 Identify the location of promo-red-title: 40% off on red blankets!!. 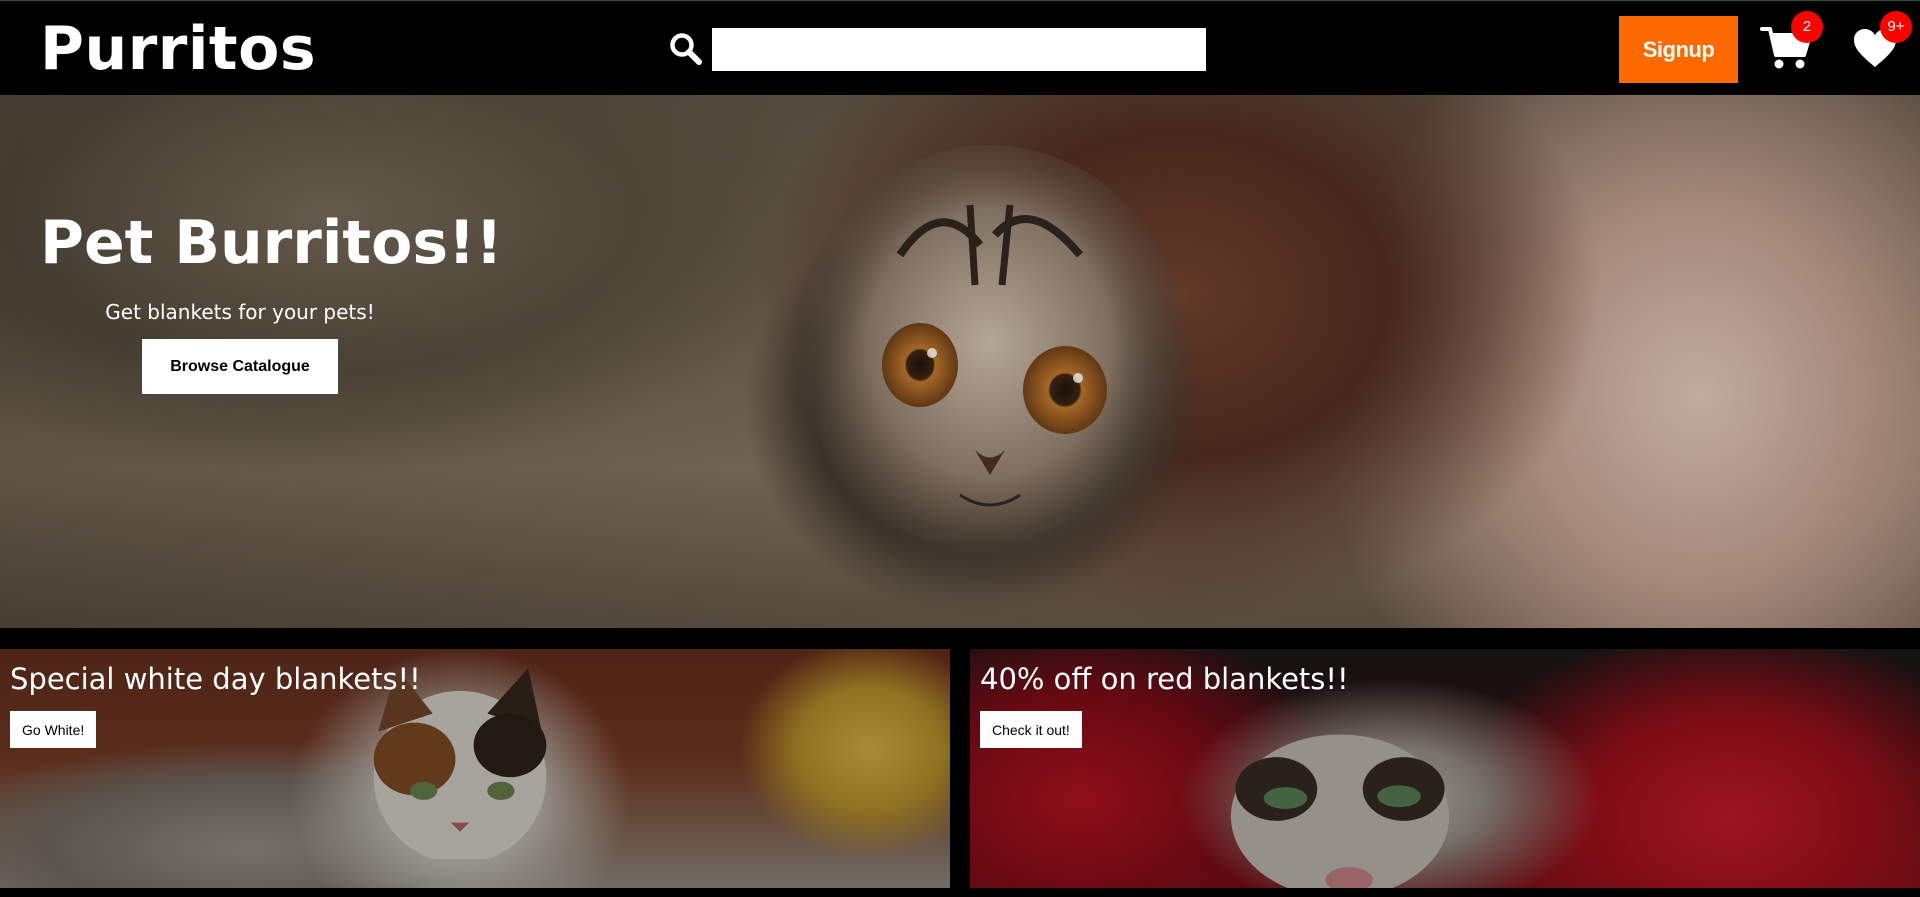
(1164, 679).